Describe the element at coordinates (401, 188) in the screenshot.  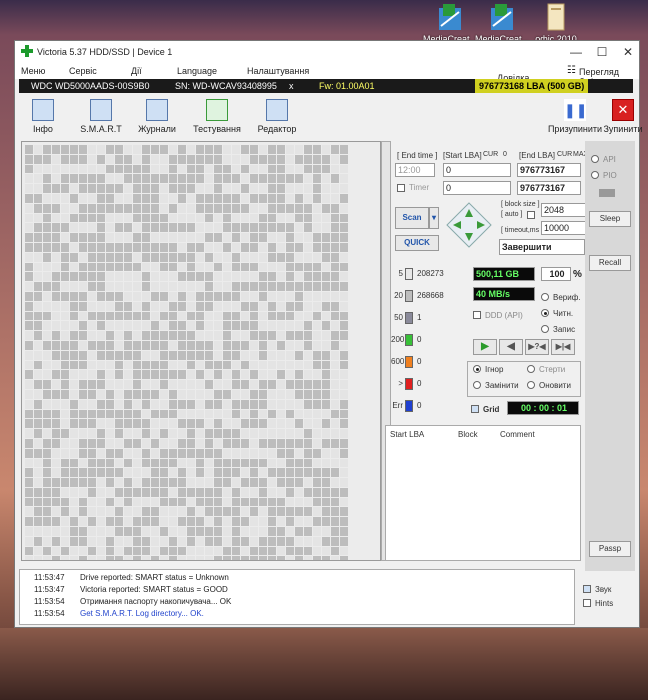
I see `timer-checkbox` at that location.